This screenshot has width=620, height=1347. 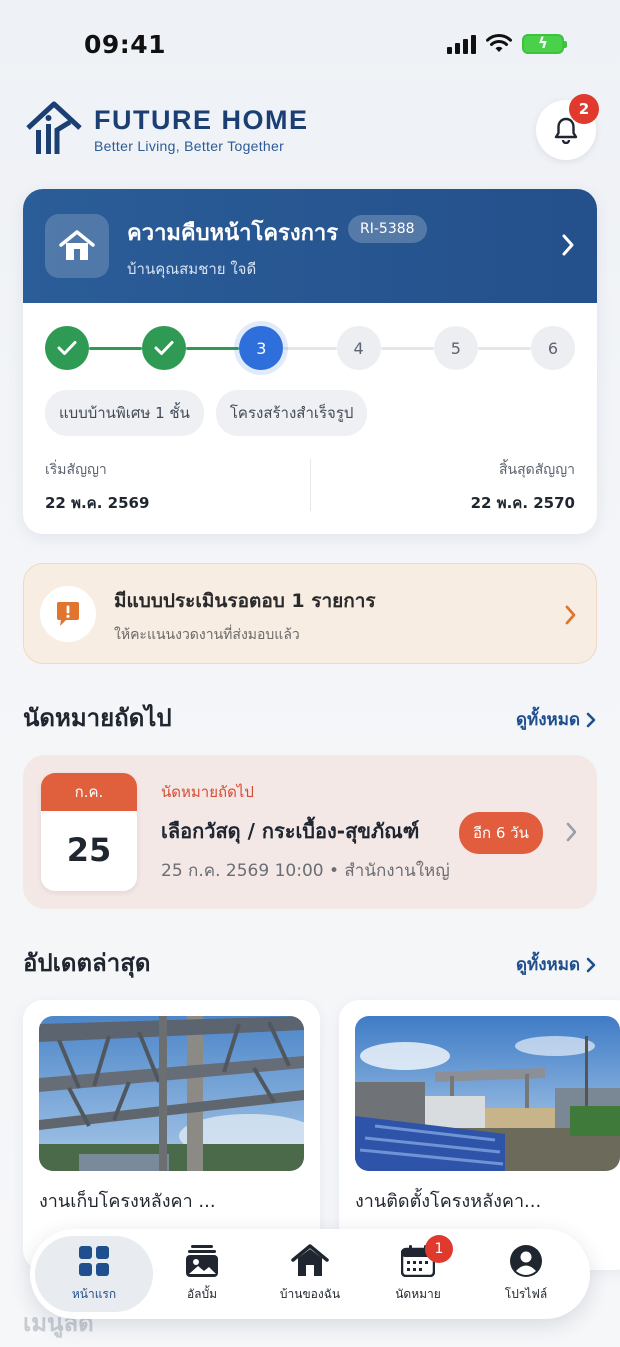 I want to click on status-icons: ϟ, so click(x=507, y=44).